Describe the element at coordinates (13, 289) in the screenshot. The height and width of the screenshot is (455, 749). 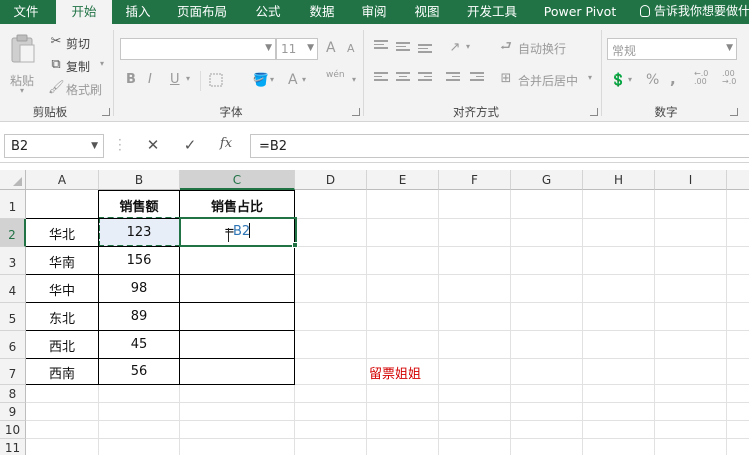
I see `row-header-4: 4` at that location.